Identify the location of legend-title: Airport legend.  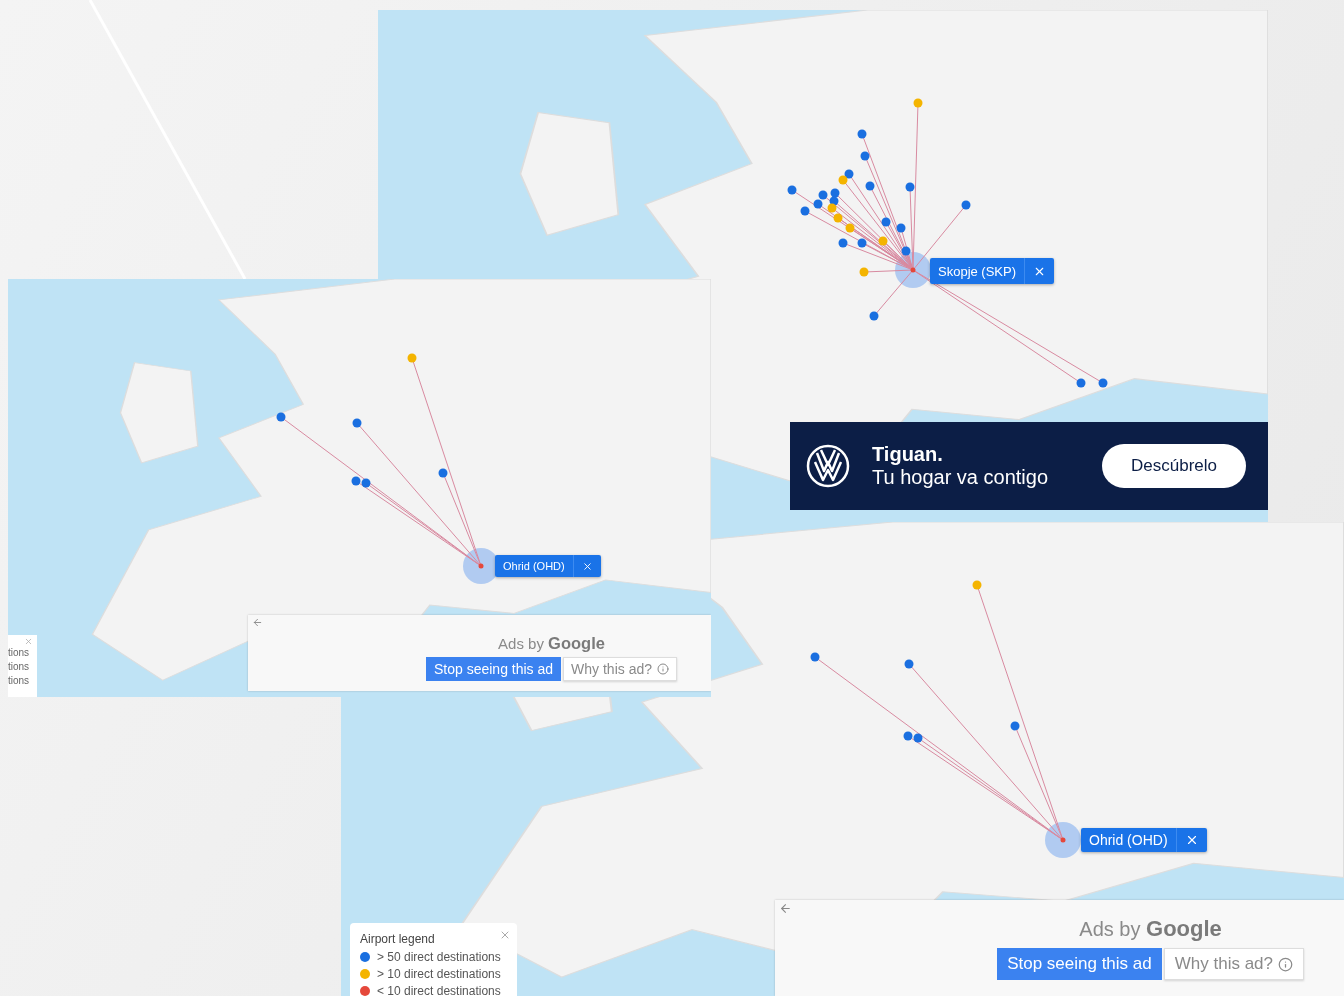
(397, 939).